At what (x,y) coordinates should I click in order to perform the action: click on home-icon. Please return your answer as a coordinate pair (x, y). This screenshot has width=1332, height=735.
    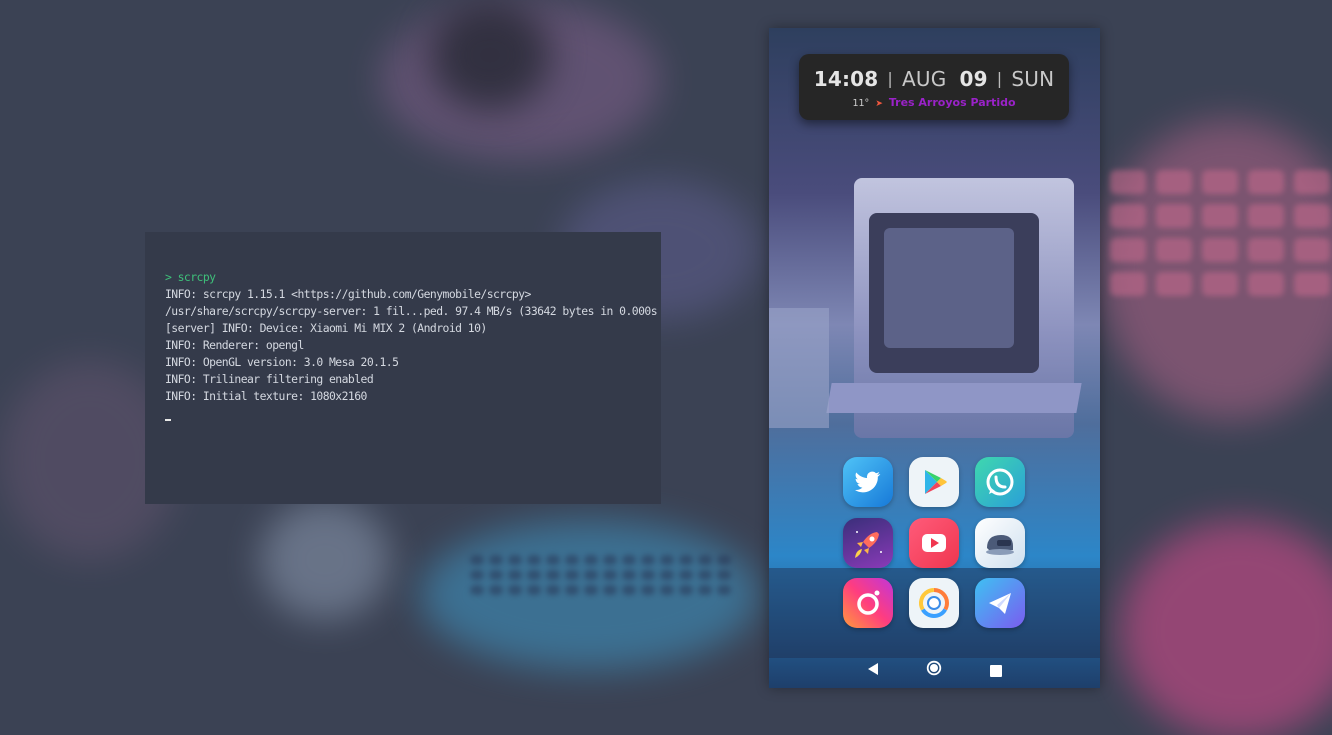
    Looking at the image, I should click on (934, 670).